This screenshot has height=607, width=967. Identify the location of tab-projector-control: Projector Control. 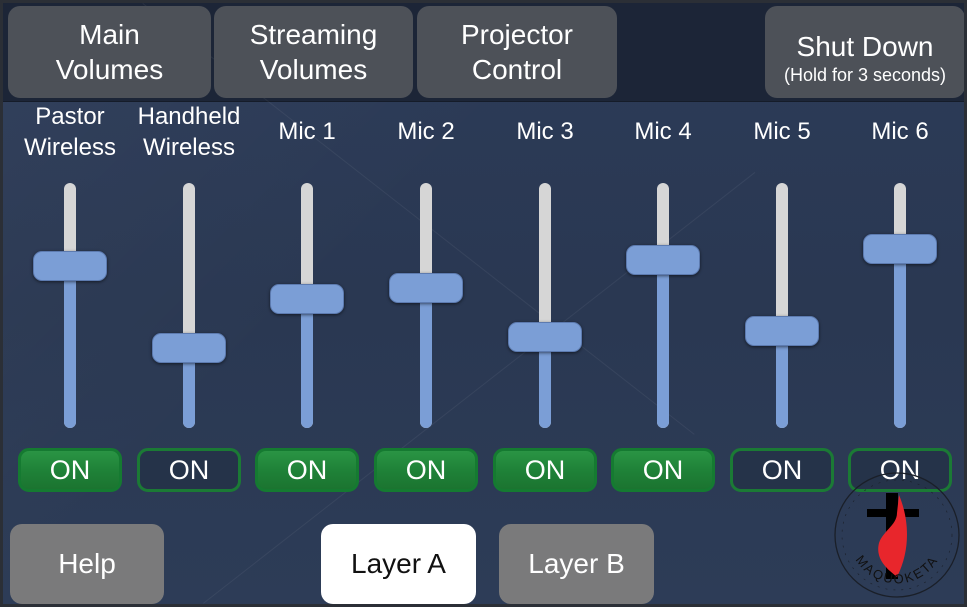
(517, 52).